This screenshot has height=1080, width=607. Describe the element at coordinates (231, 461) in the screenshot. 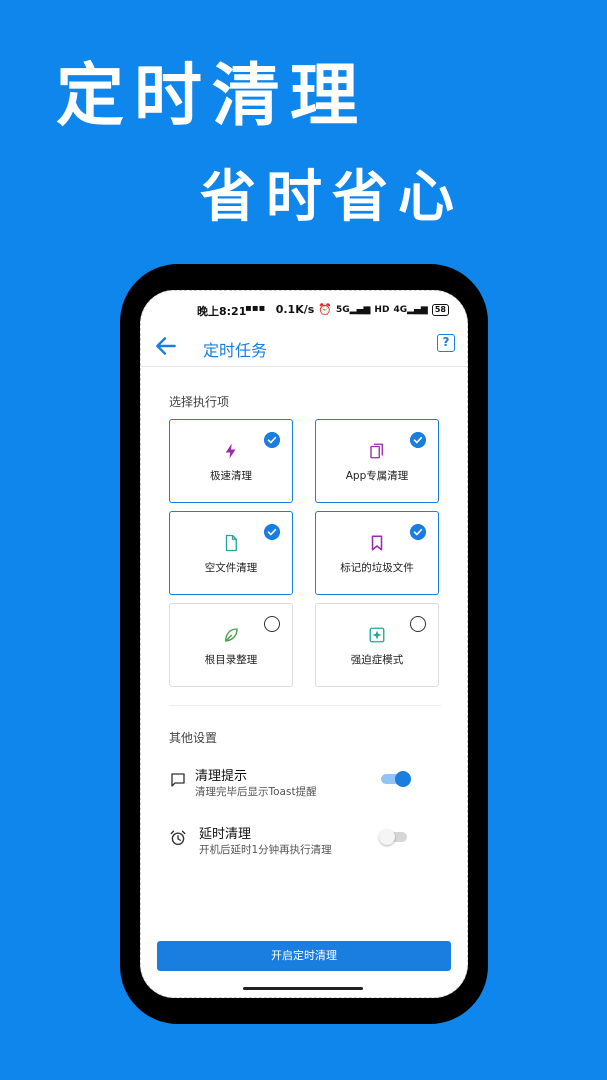

I see `task-card-fast-clean: 极速清理` at that location.